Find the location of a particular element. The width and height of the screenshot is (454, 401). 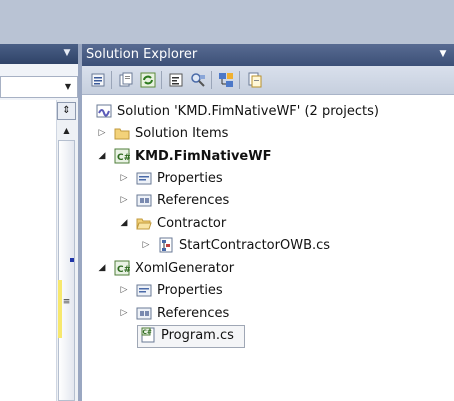

tree-item-solution: Solution 'KMD.FimNativeWF' (2 projects) is located at coordinates (237, 111).